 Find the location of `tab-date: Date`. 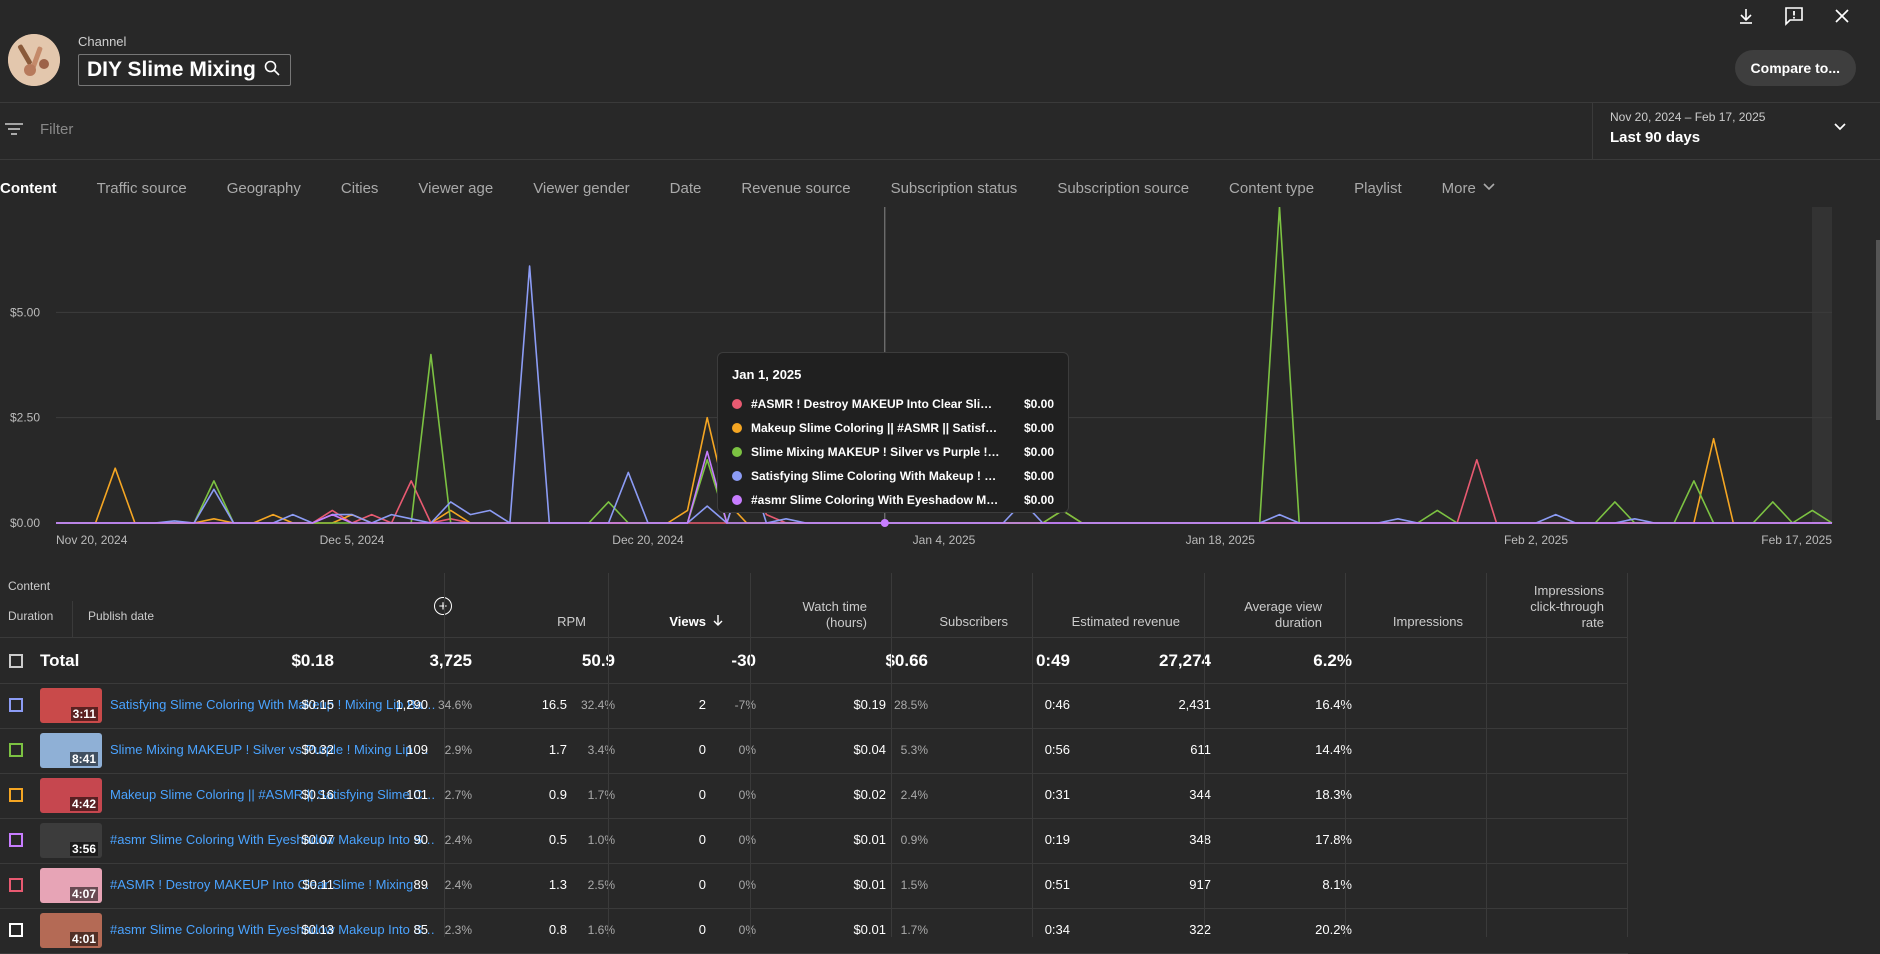

tab-date: Date is located at coordinates (686, 188).